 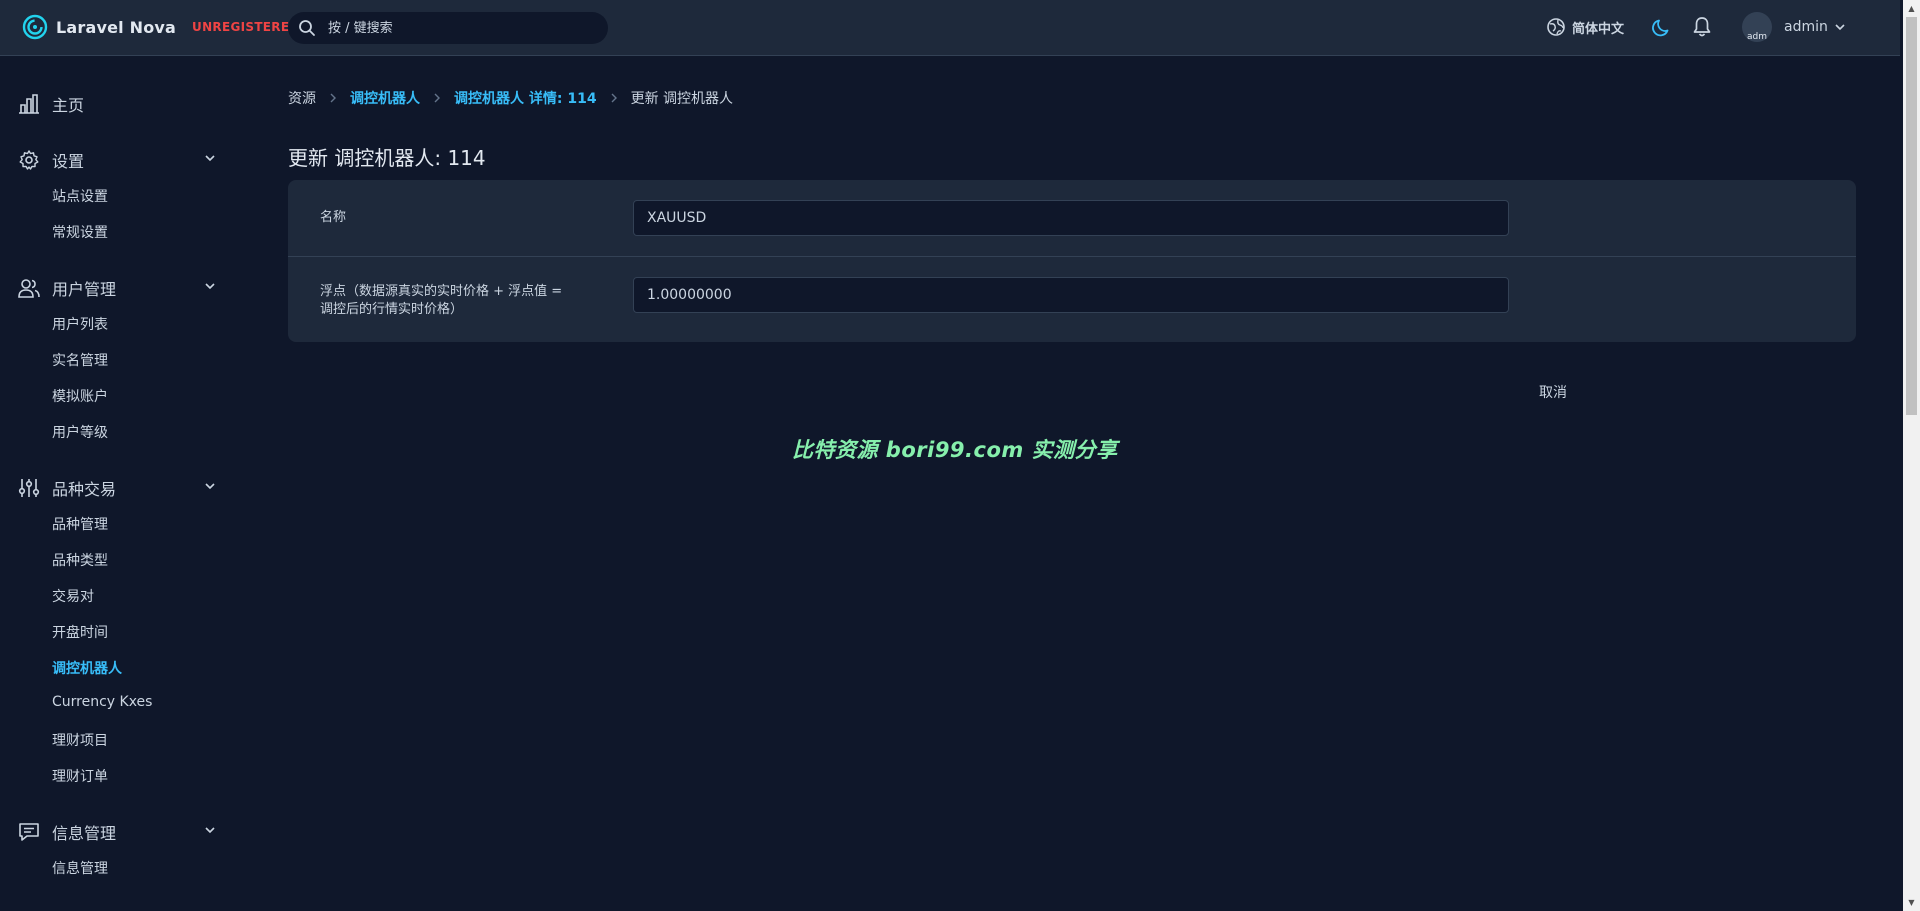 I want to click on sidebar-group-trading: 品种交易, so click(x=118, y=488).